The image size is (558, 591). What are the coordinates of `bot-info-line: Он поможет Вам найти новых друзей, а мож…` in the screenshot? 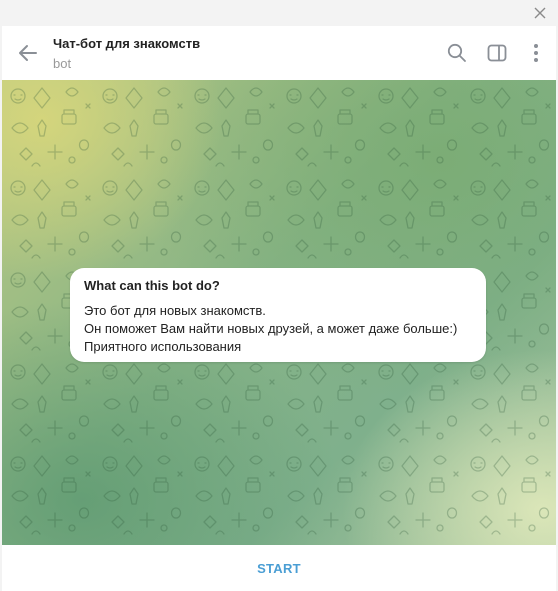 It's located at (271, 328).